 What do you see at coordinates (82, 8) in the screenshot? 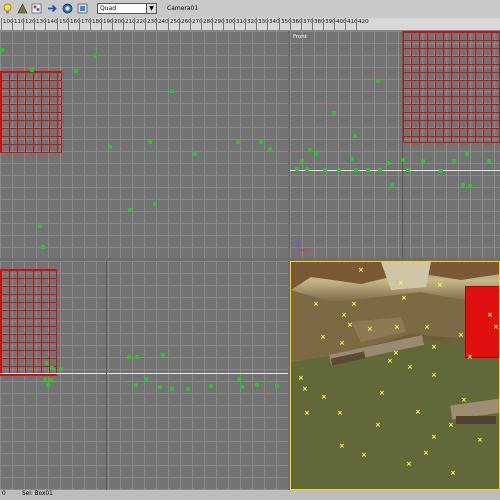
I see `frame-icon` at bounding box center [82, 8].